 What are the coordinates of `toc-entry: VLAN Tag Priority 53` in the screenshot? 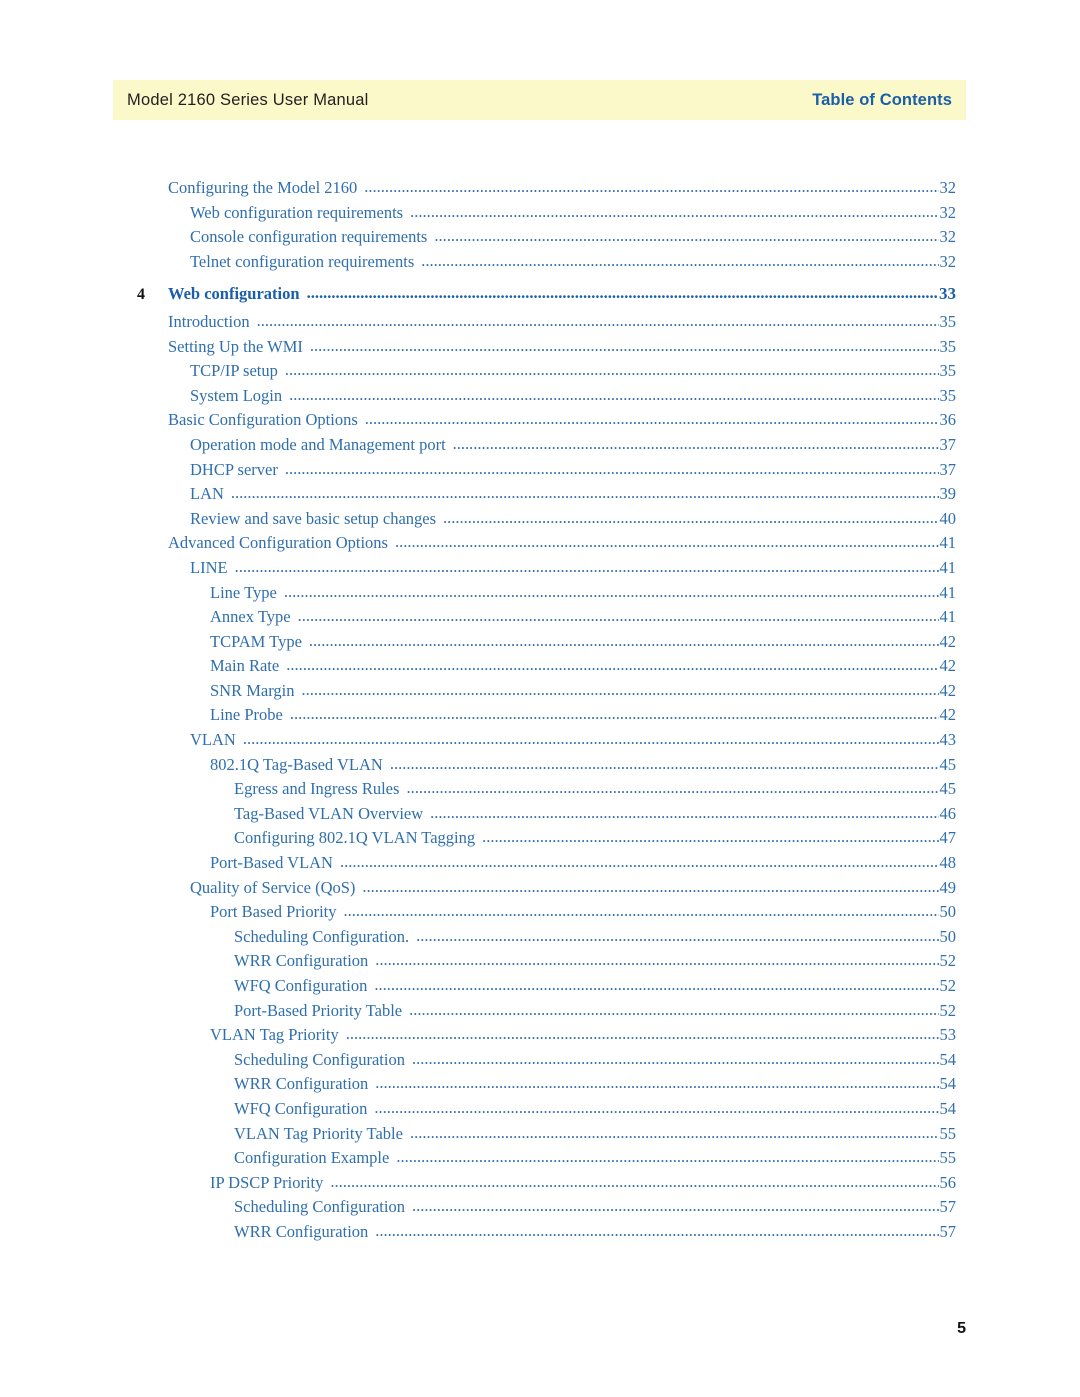 It's located at (540, 1037).